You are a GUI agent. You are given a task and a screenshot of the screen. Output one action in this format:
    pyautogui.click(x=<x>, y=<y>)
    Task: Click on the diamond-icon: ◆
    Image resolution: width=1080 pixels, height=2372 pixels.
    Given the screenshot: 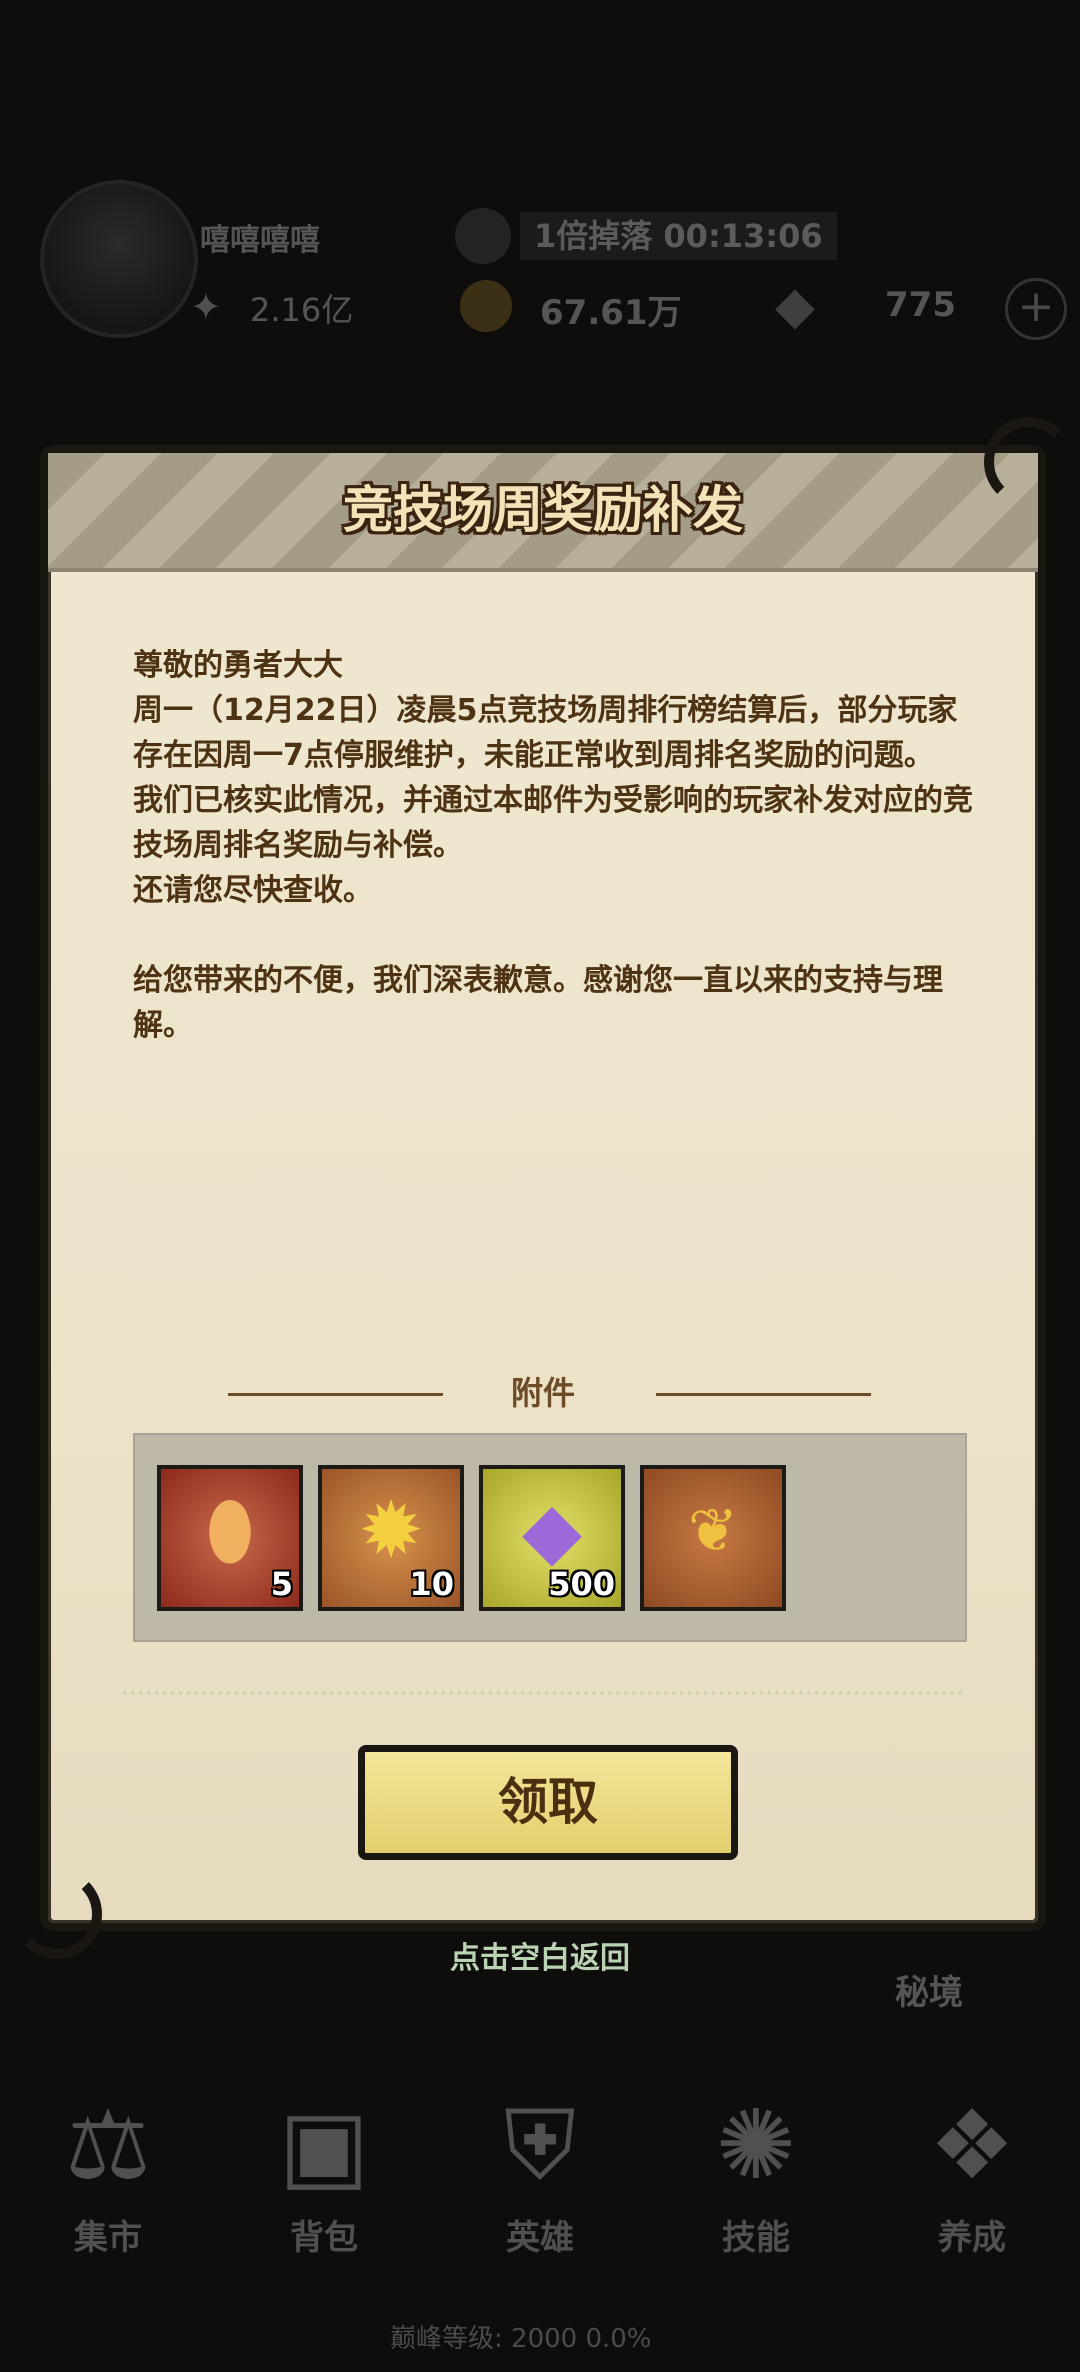 What is the action you would take?
    pyautogui.click(x=795, y=306)
    